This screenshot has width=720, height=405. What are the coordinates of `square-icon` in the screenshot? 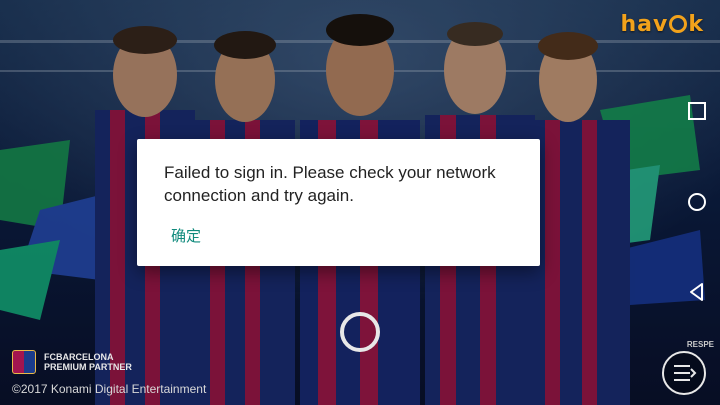 It's located at (697, 111).